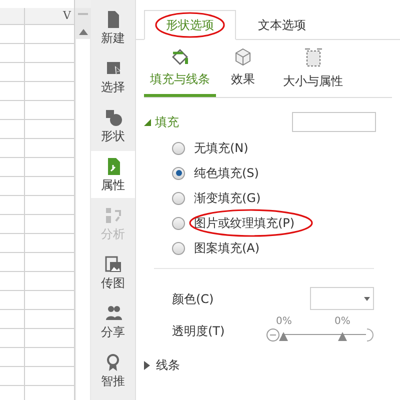 The image size is (400, 400). I want to click on sub-tab: 效果, so click(243, 68).